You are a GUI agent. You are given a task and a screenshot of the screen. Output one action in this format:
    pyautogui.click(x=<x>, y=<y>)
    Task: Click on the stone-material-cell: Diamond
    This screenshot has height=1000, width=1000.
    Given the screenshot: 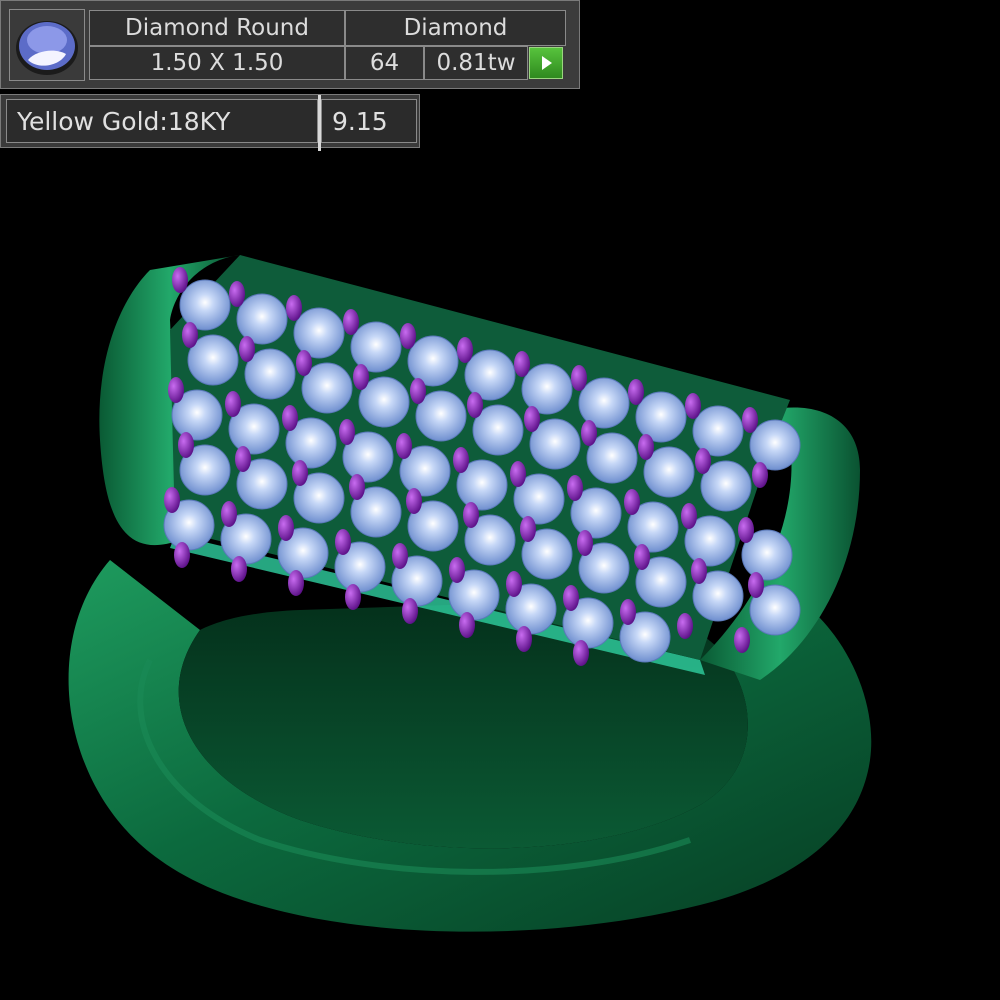 What is the action you would take?
    pyautogui.click(x=455, y=28)
    